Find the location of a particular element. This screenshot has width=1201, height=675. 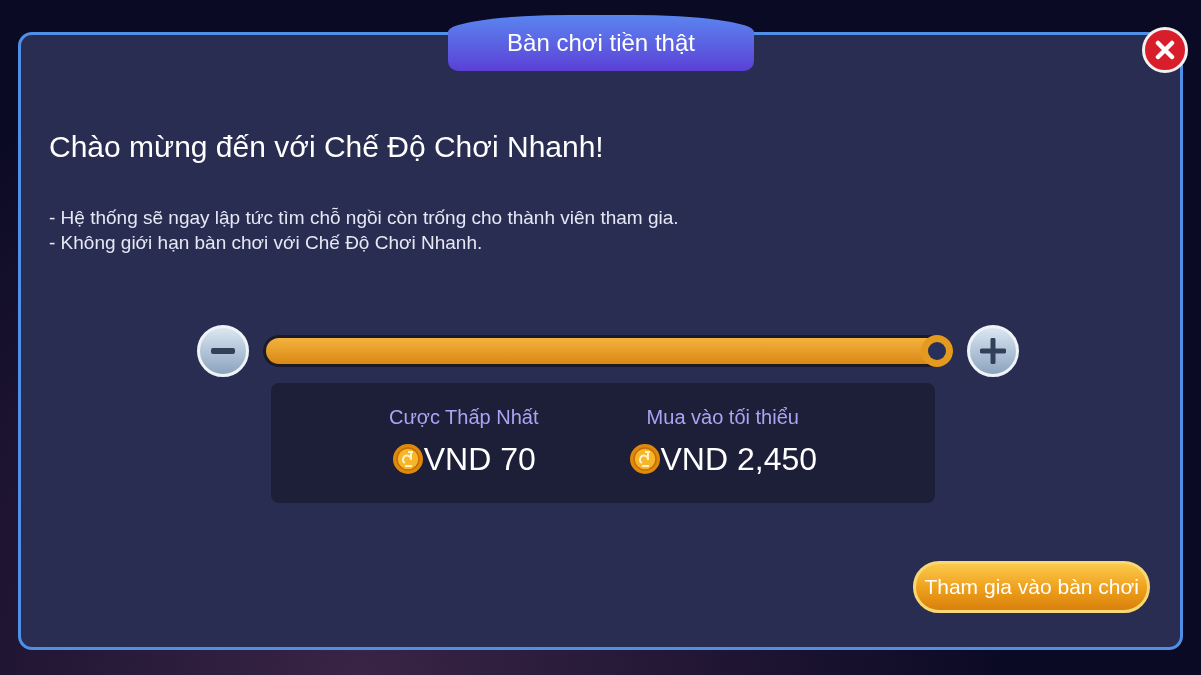

close-button is located at coordinates (1165, 50).